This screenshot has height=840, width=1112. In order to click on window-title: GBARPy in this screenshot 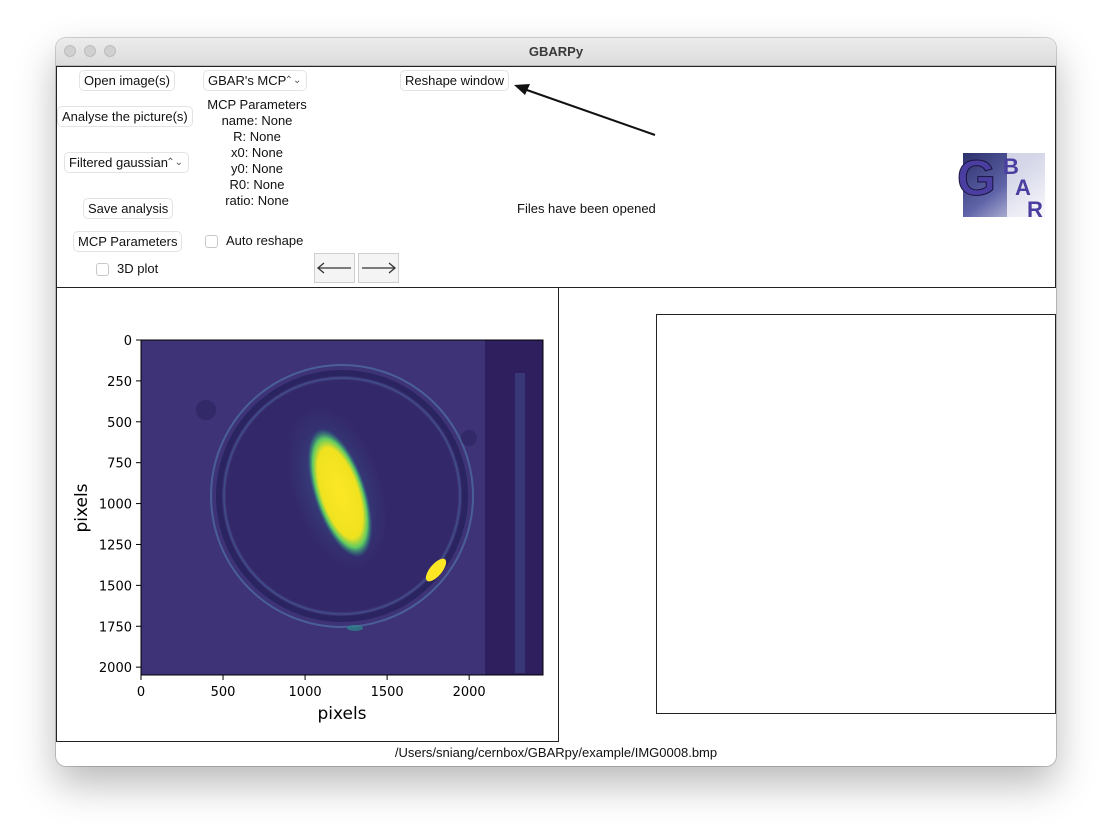, I will do `click(556, 51)`.